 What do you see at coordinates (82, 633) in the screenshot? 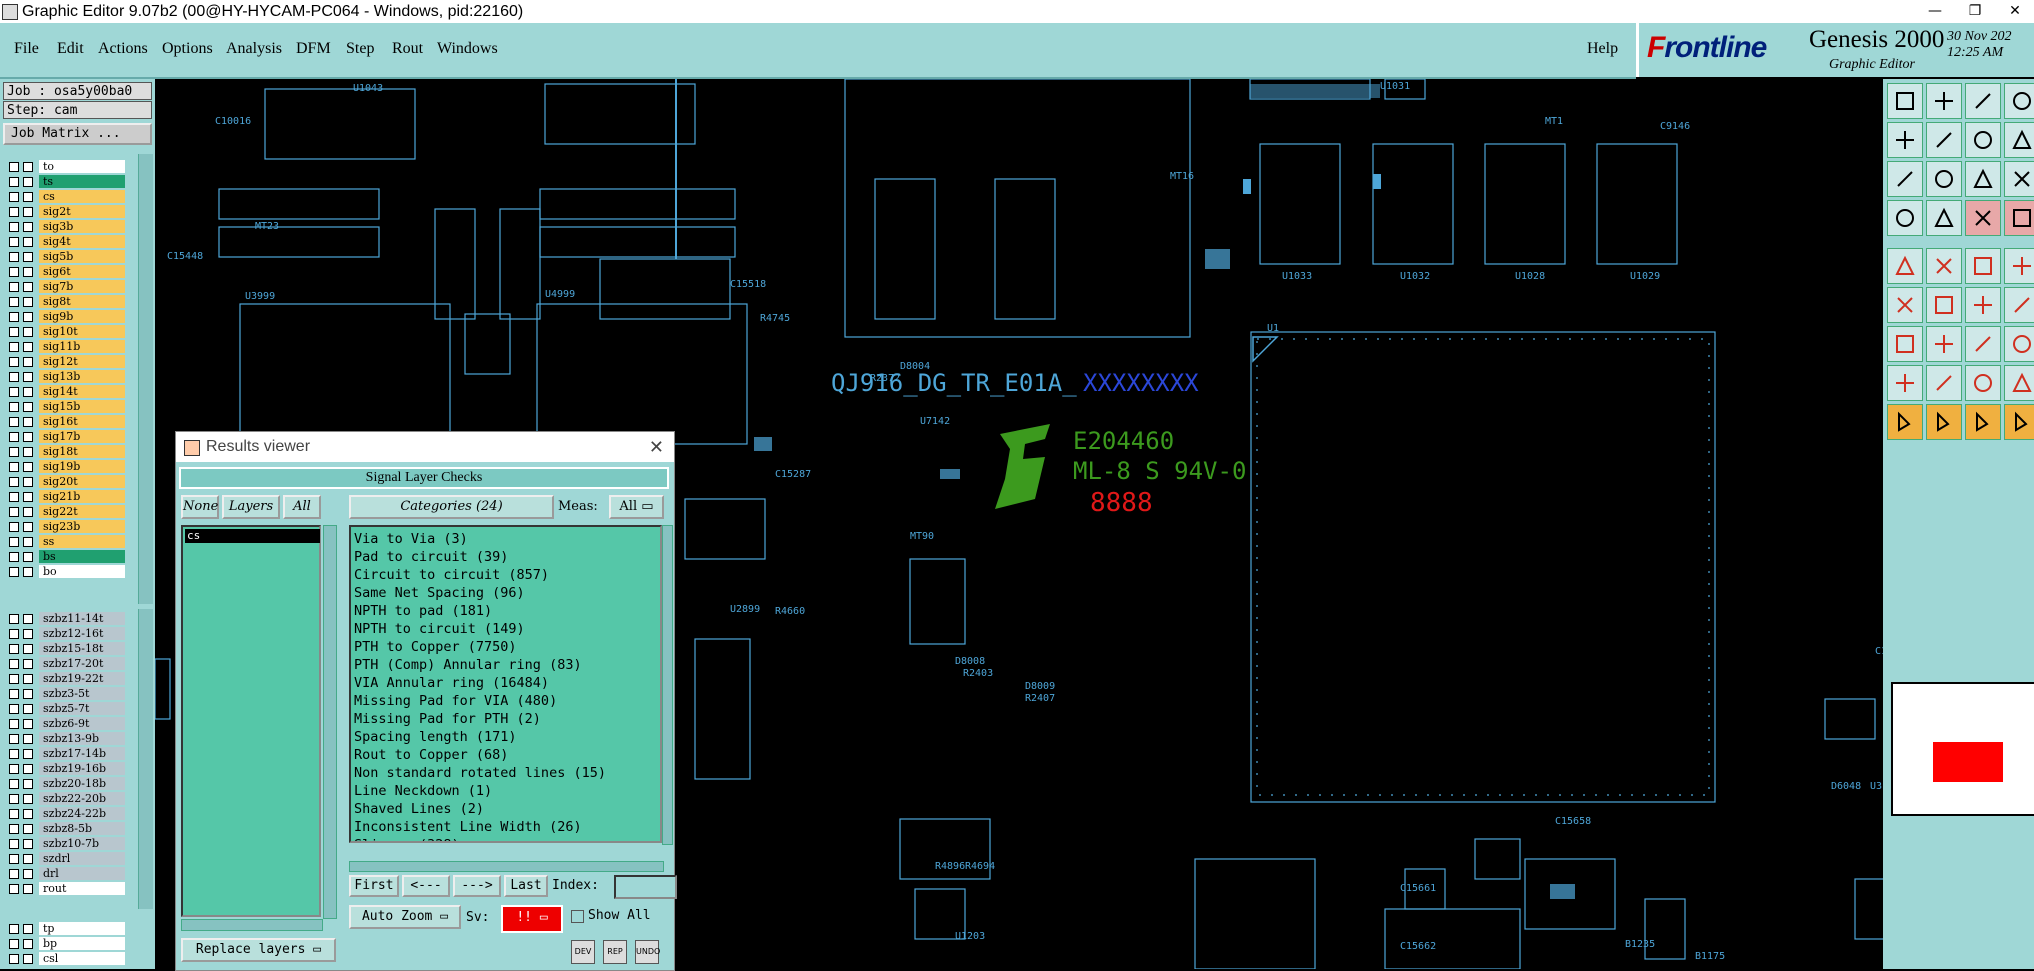
I see `layer-name: szbz12-16t` at bounding box center [82, 633].